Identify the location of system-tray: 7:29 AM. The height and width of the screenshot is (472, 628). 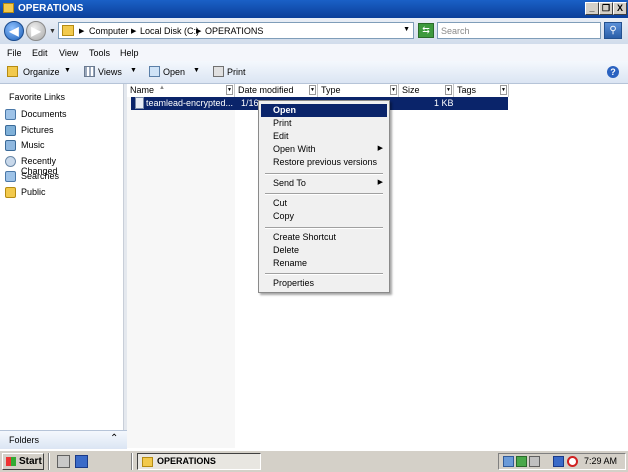
(562, 461).